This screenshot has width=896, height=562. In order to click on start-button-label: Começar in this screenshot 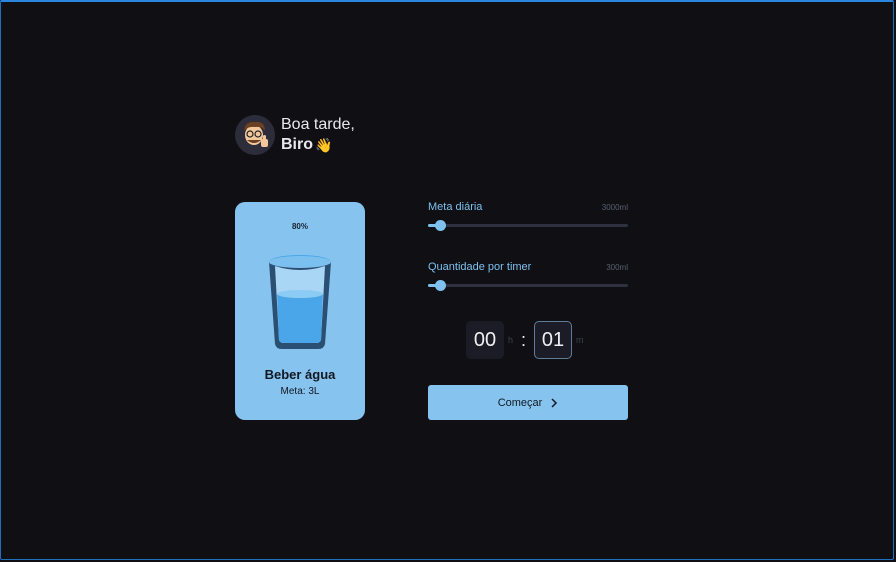, I will do `click(520, 402)`.